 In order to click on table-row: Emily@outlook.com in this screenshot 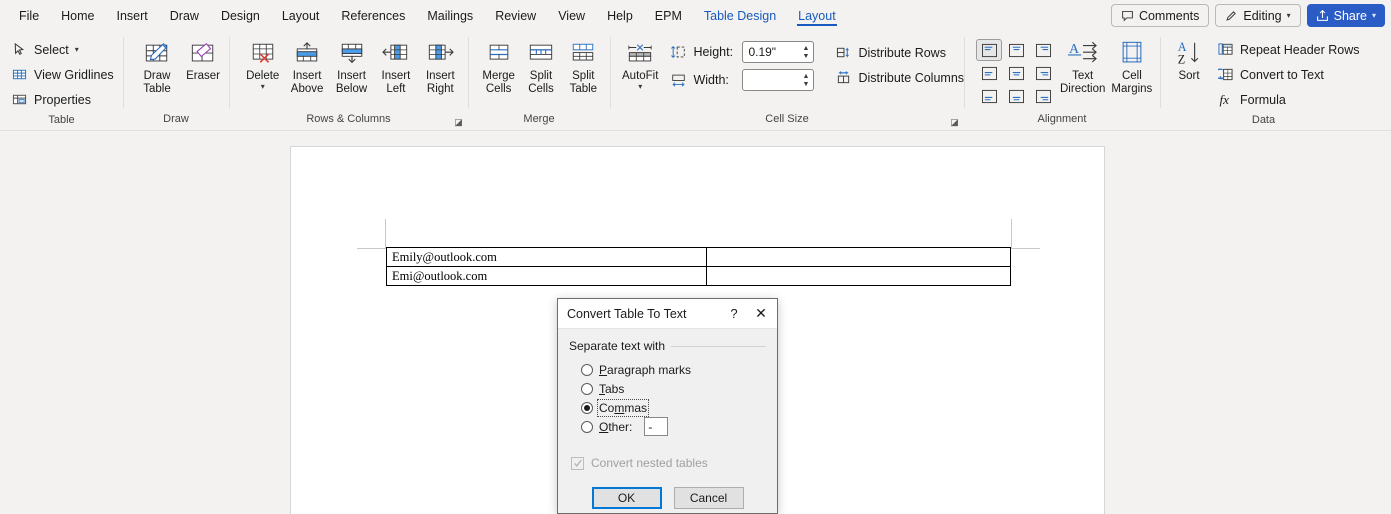, I will do `click(698, 257)`.